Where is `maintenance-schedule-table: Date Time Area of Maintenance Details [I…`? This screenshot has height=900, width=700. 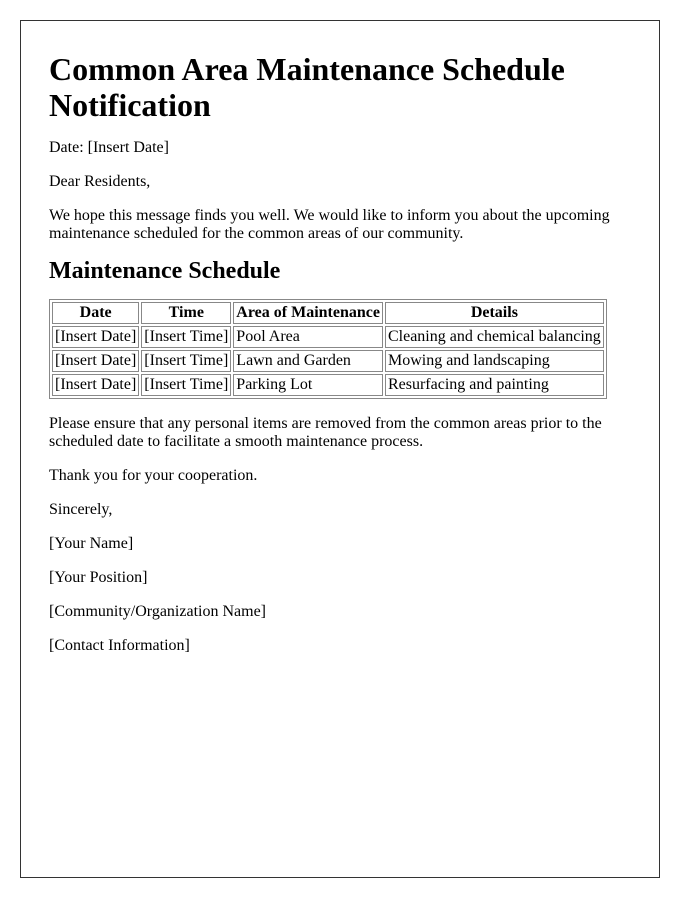 maintenance-schedule-table: Date Time Area of Maintenance Details [I… is located at coordinates (328, 349).